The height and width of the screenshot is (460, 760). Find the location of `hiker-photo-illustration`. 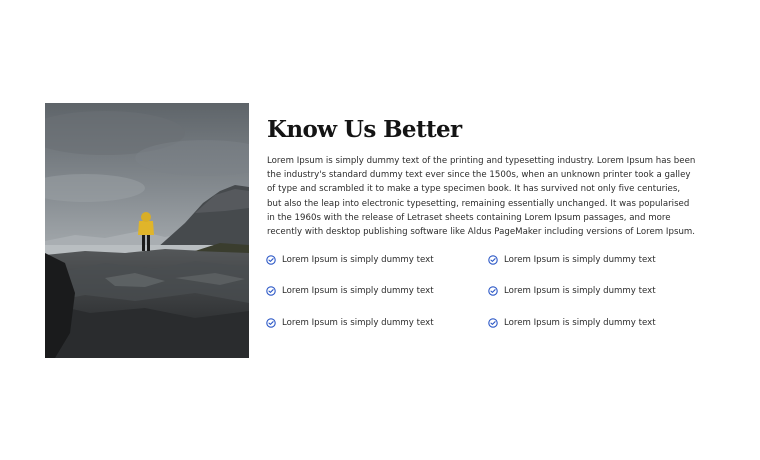

hiker-photo-illustration is located at coordinates (147, 230).